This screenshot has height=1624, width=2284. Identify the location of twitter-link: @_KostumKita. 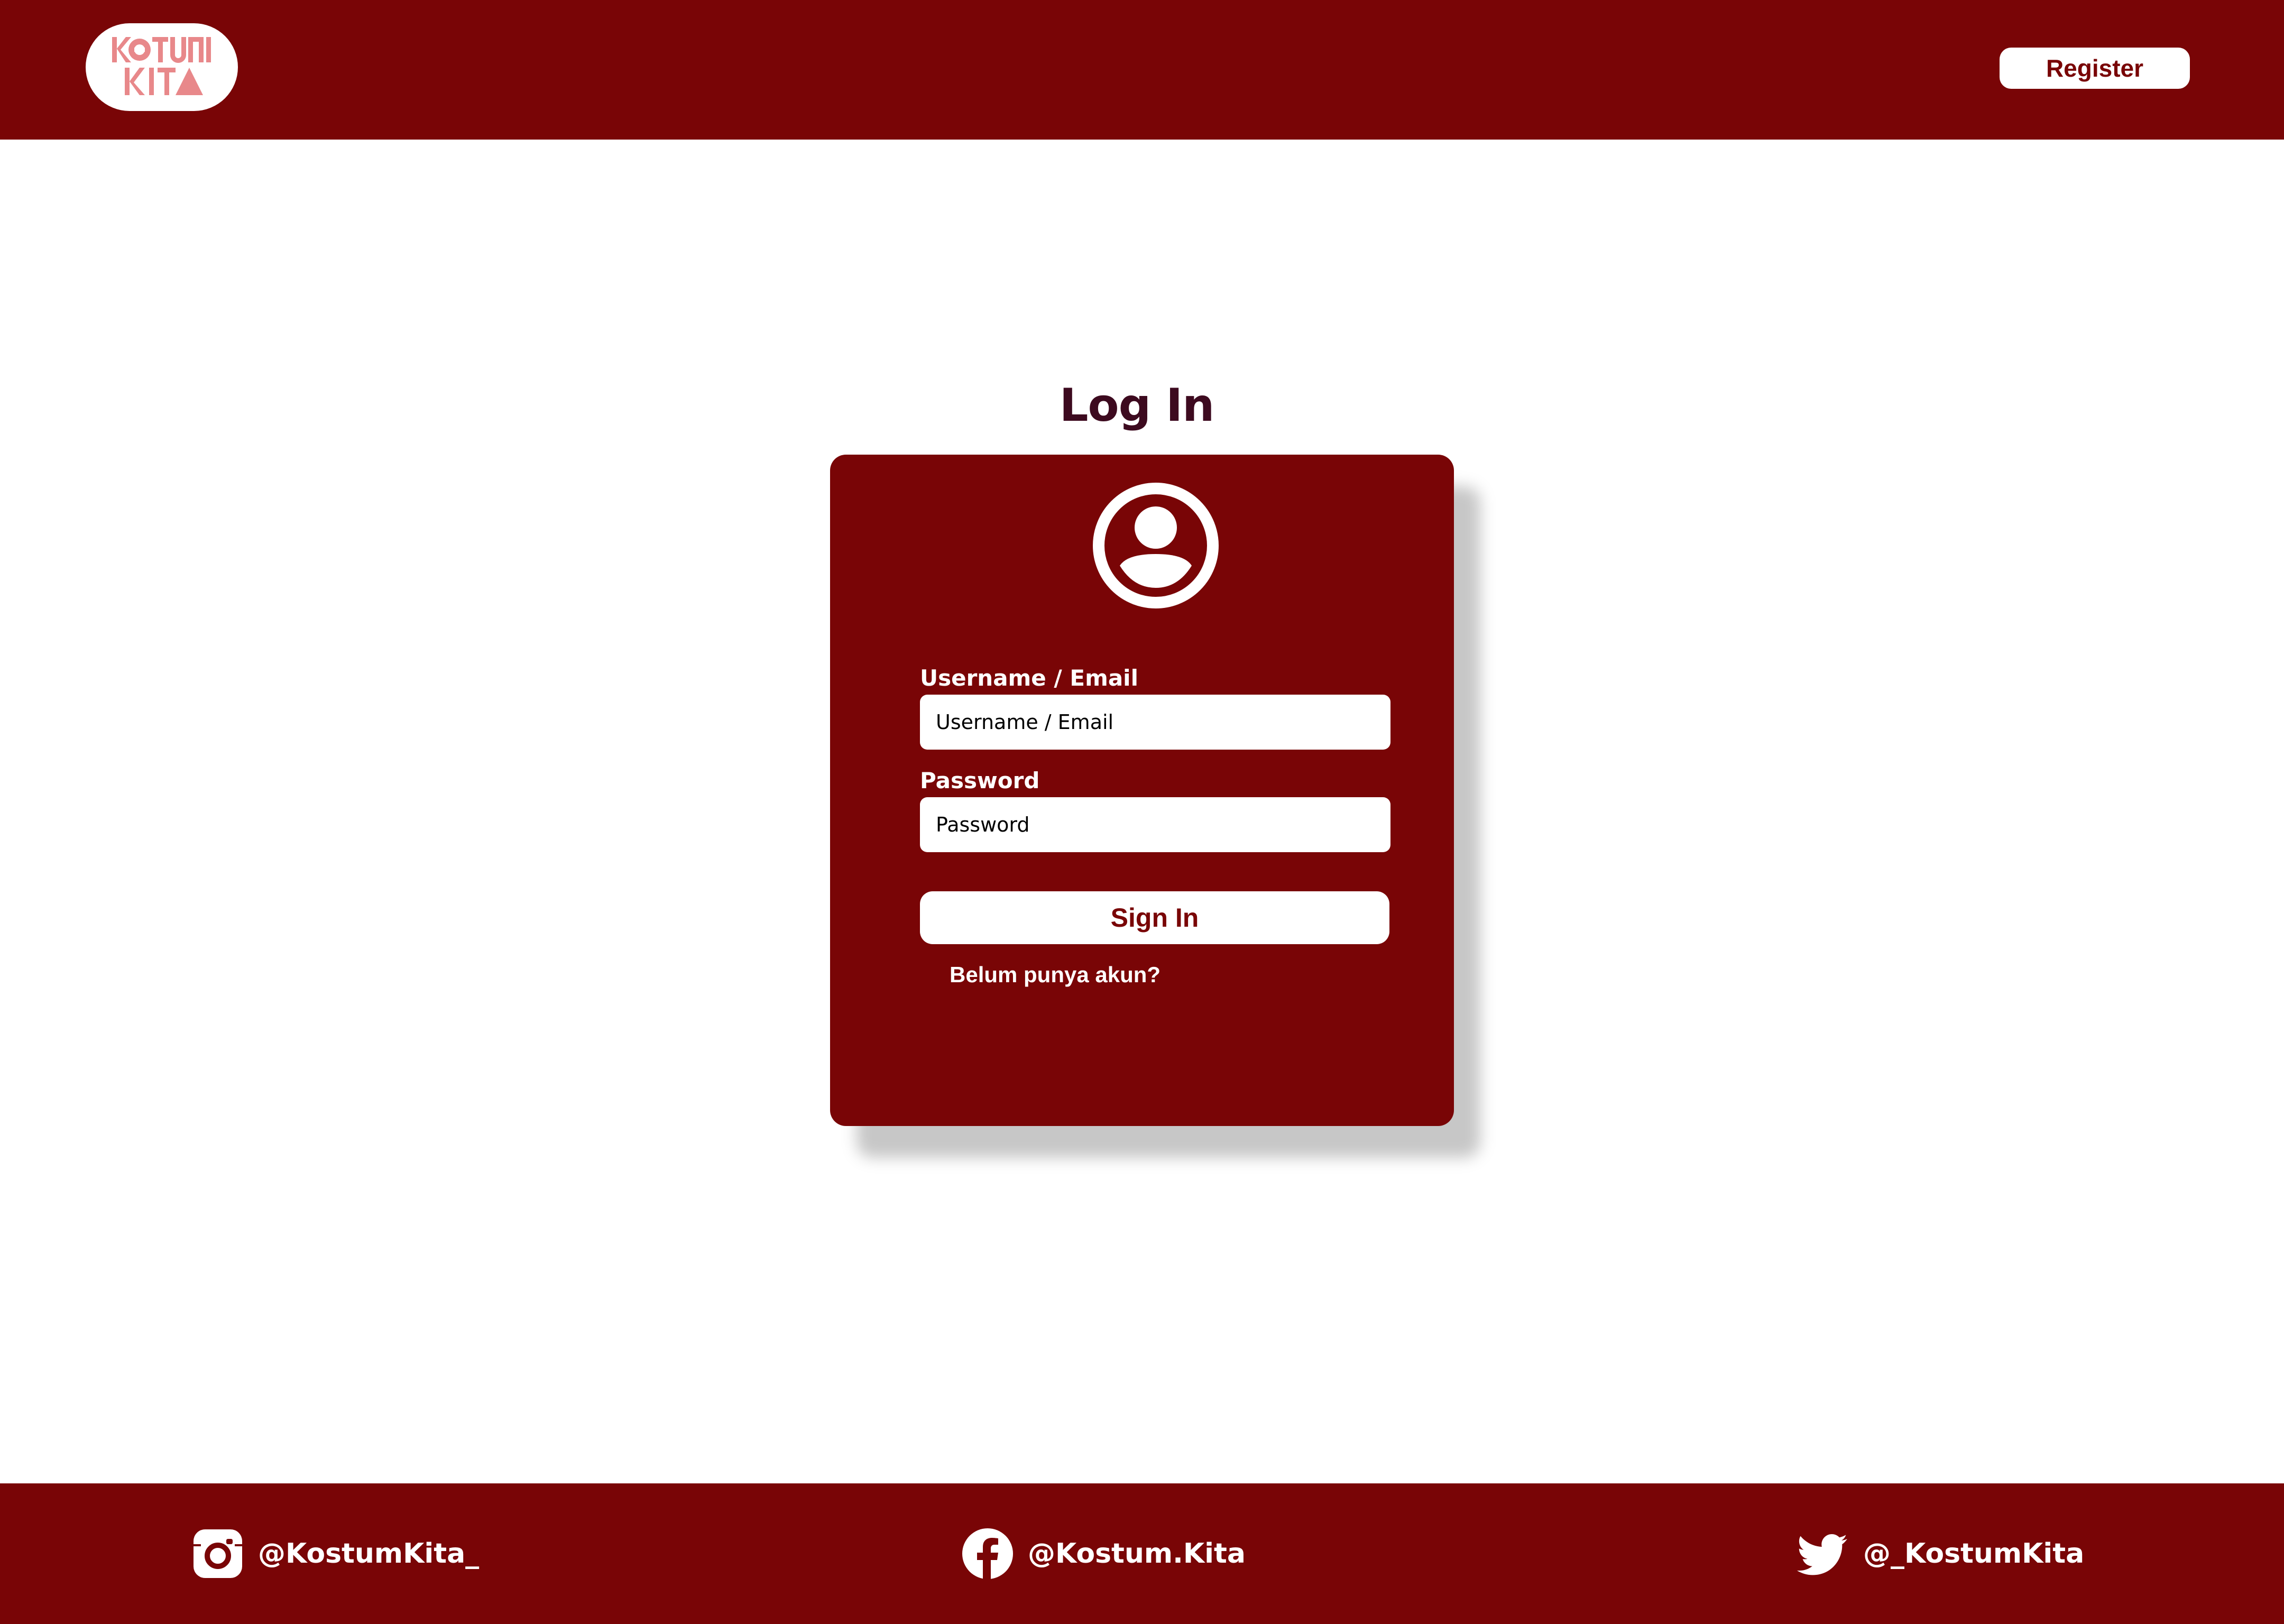
(1940, 1553).